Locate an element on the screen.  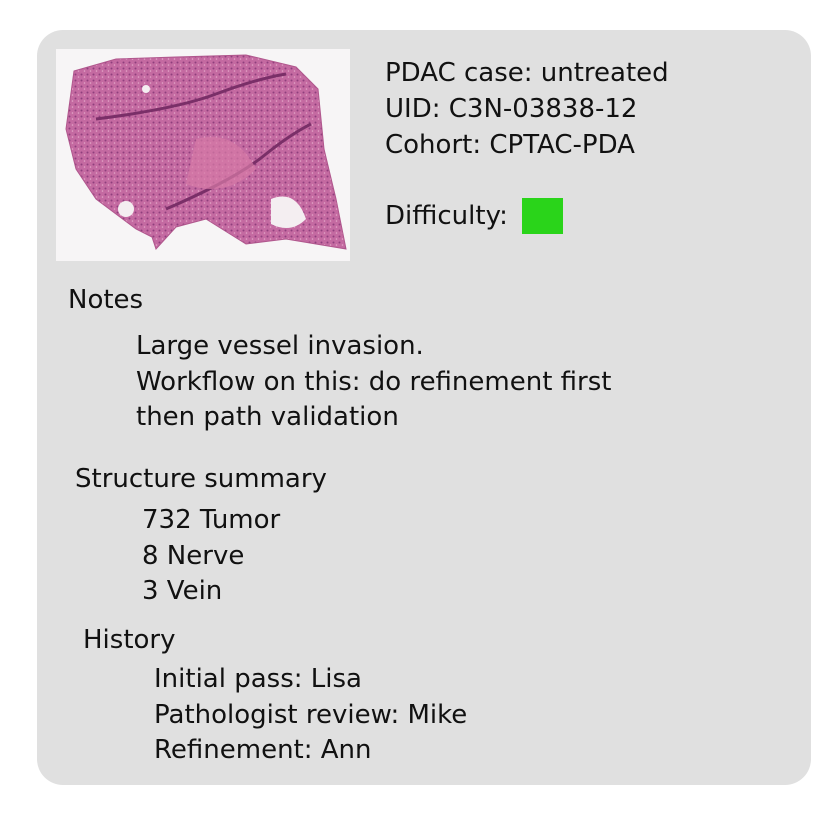
difficulty-label: Difficulty: is located at coordinates (446, 216).